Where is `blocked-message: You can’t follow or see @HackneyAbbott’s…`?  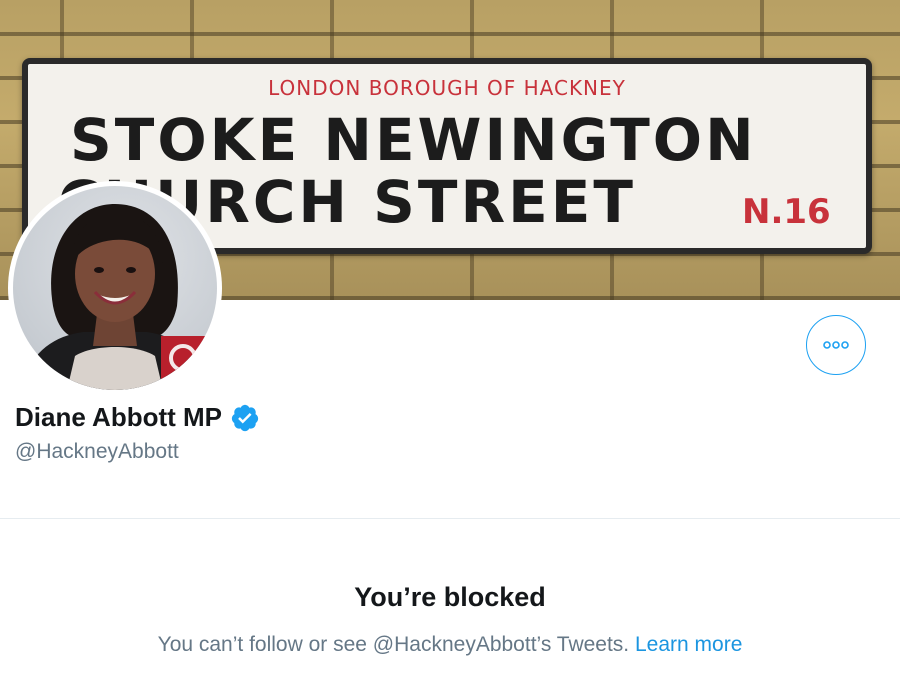
blocked-message: You can’t follow or see @HackneyAbbott’s… is located at coordinates (450, 645).